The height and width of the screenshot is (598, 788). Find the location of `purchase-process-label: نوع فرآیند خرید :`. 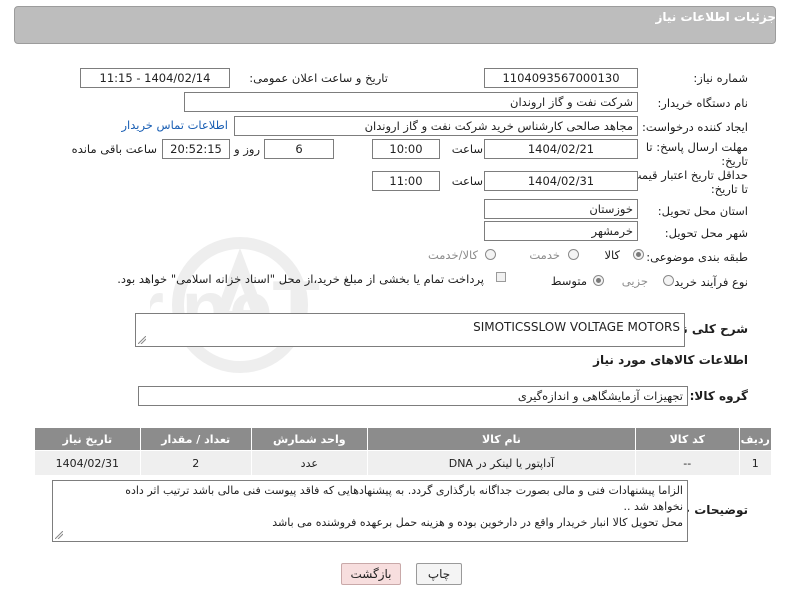

purchase-process-label: نوع فرآیند خرید : is located at coordinates (707, 282).